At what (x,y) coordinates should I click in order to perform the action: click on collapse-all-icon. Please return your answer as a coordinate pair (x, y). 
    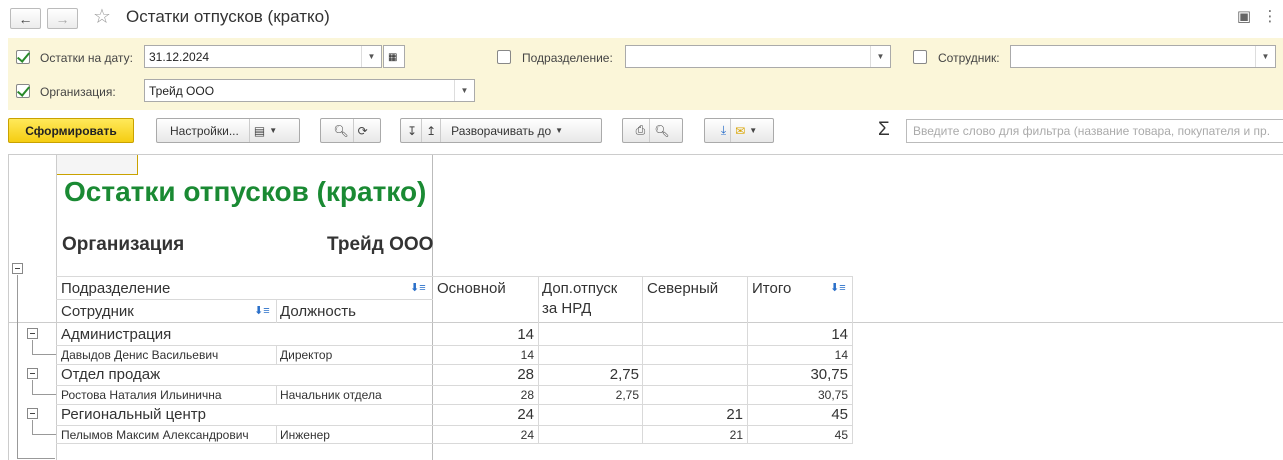
    Looking at the image, I should click on (17, 268).